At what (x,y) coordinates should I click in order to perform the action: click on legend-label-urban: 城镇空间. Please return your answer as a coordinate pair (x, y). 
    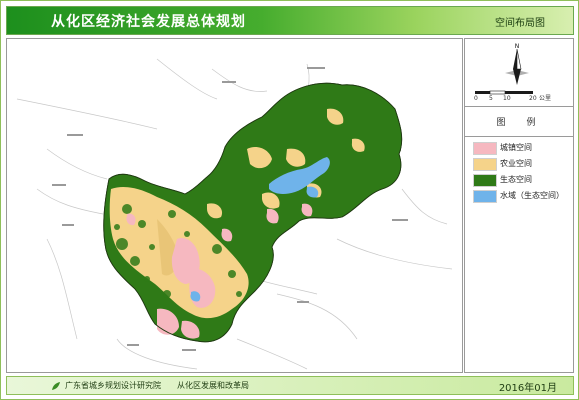
    Looking at the image, I should click on (516, 147).